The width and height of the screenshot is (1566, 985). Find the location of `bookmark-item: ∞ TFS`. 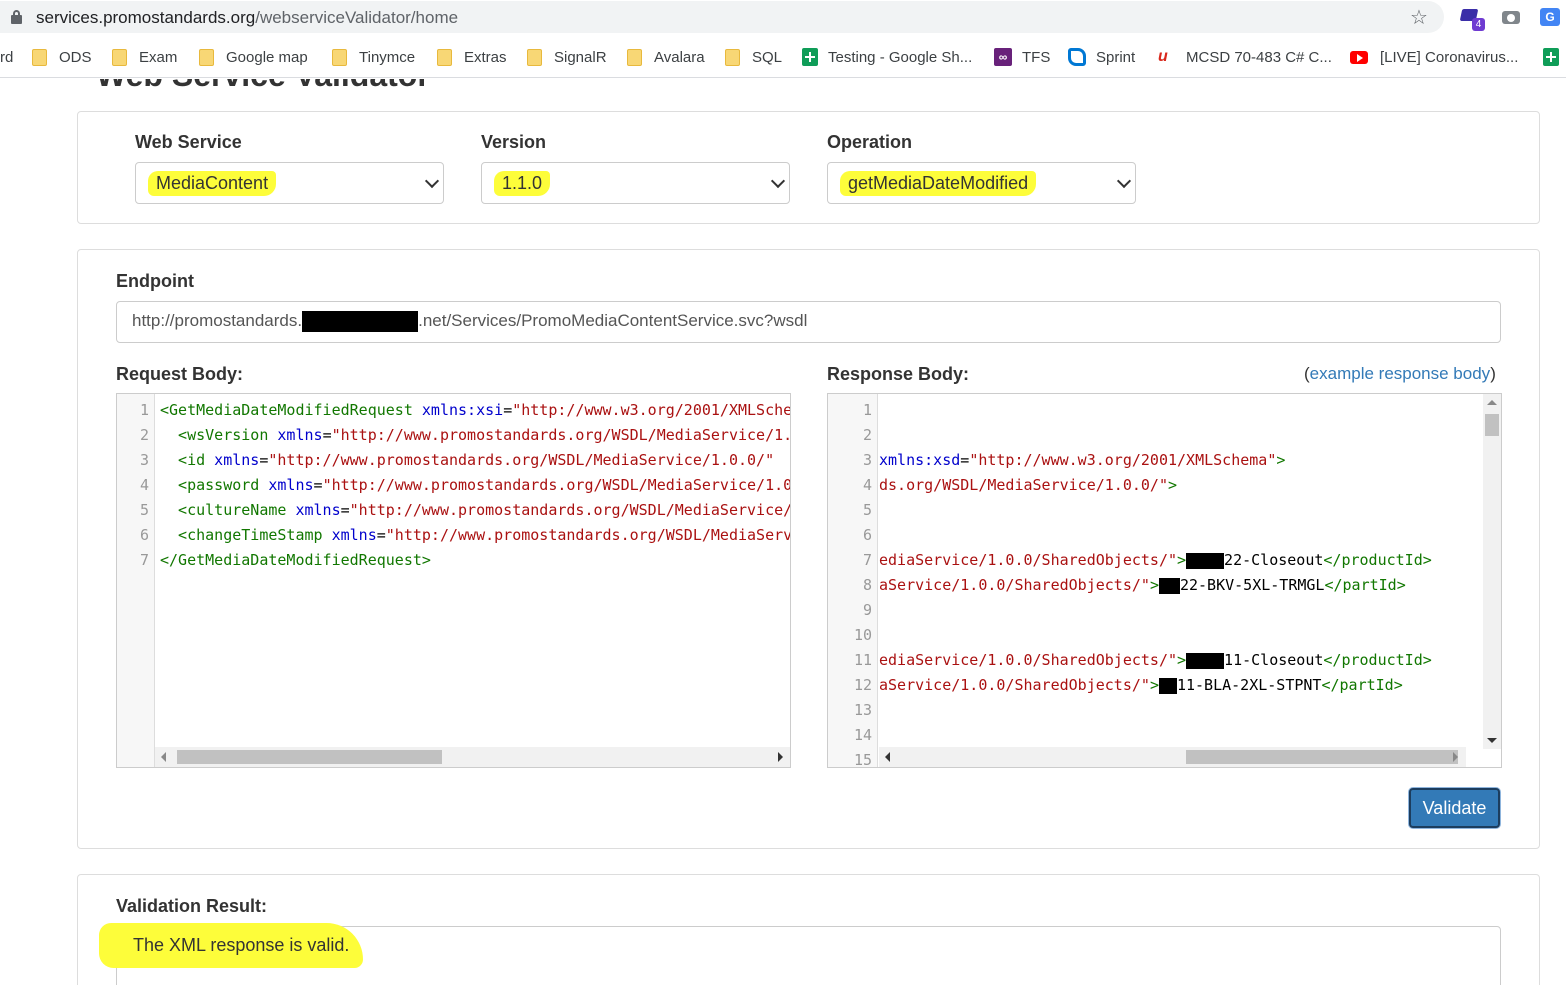

bookmark-item: ∞ TFS is located at coordinates (1022, 57).